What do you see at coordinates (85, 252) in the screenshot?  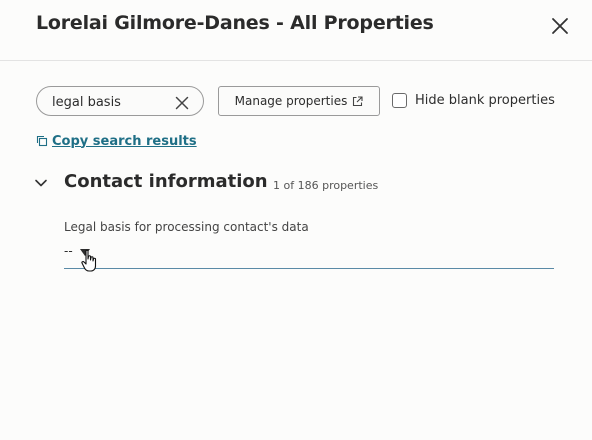 I see `caret-down-icon` at bounding box center [85, 252].